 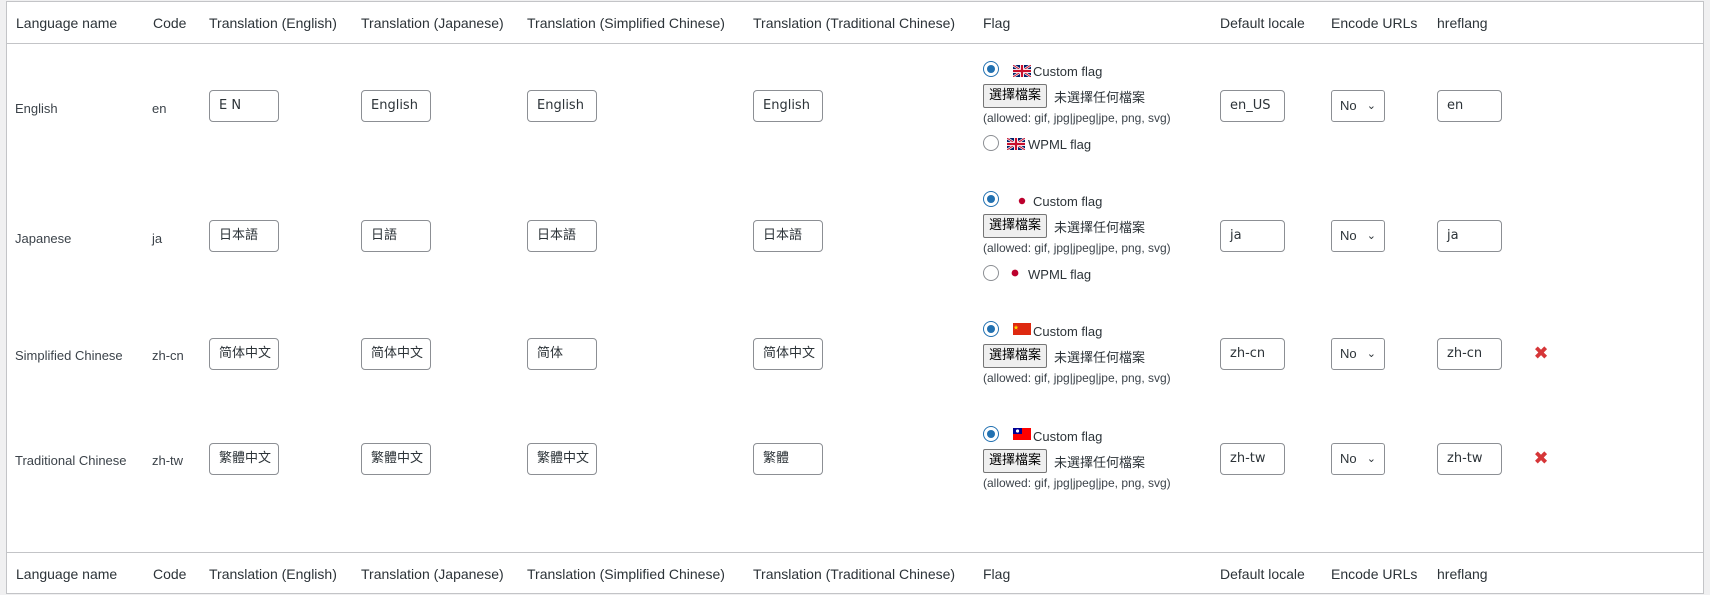 I want to click on header-translation-japanese: Translation (Japanese), so click(x=432, y=22).